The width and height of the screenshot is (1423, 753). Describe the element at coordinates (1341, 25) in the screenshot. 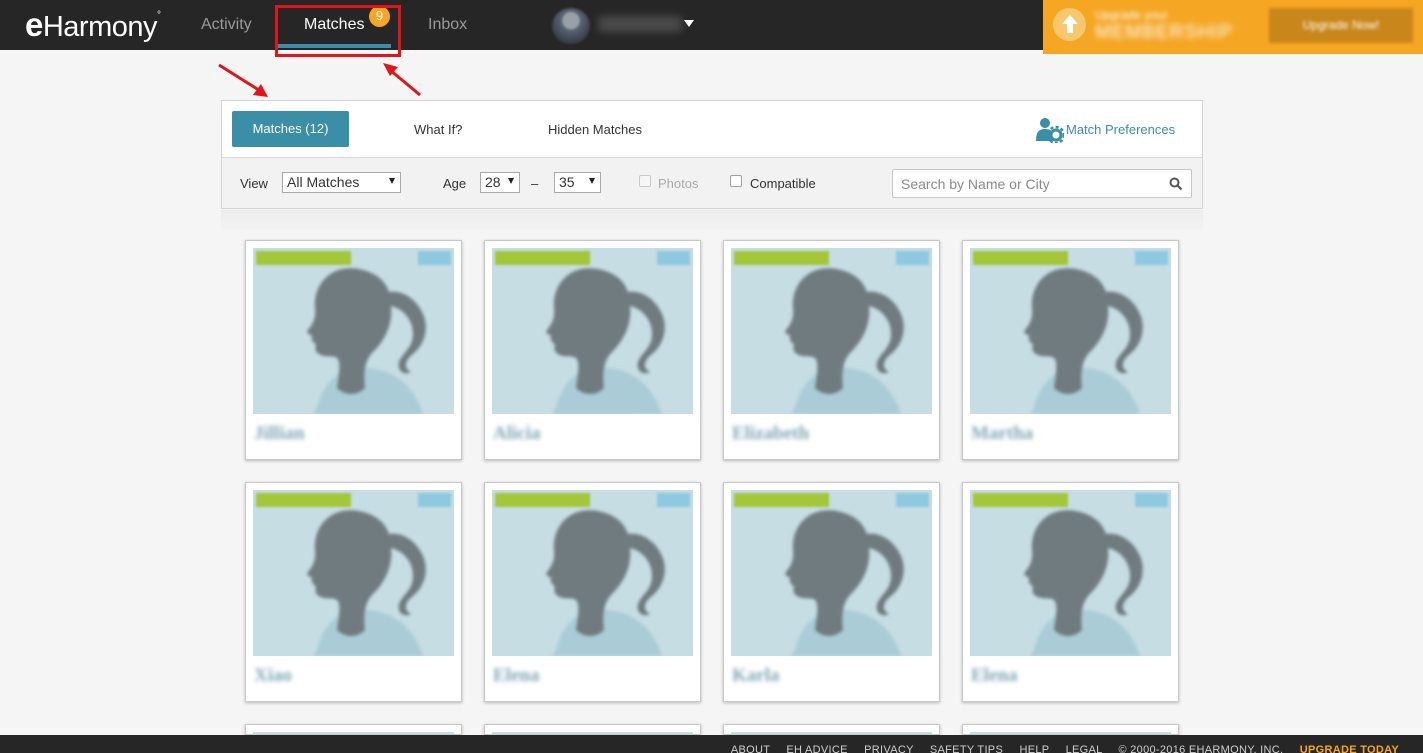

I see `upgrade-now-button: Upgrade Now!` at that location.